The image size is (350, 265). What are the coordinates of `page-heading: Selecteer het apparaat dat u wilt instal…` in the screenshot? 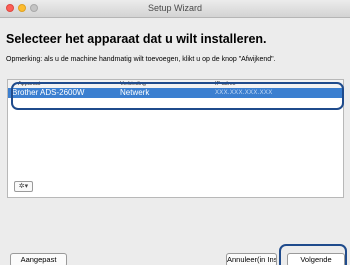 It's located at (136, 39).